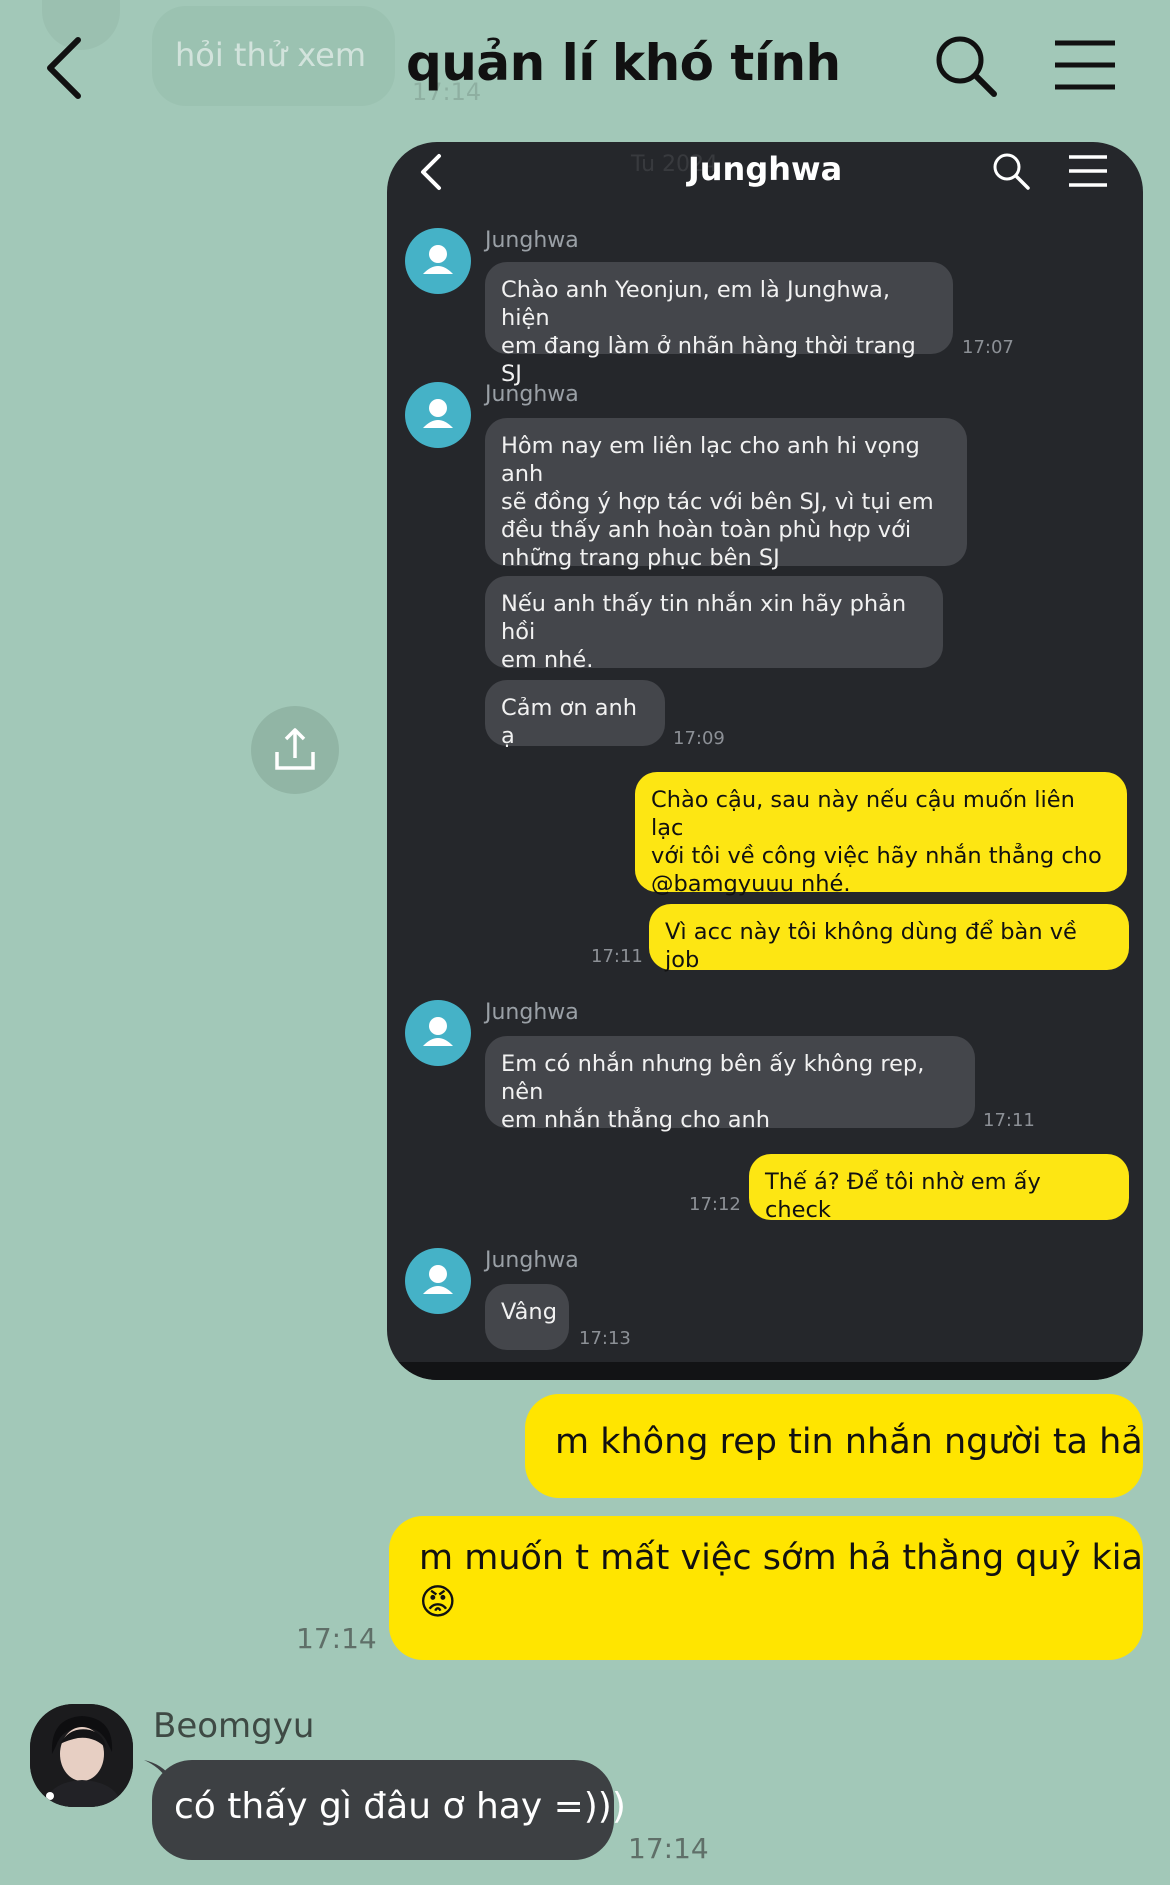 The height and width of the screenshot is (1885, 1170). What do you see at coordinates (704, 618) in the screenshot?
I see `embedded-message-line: Nếu anh thấy tin nhắn xin hãy phản hồi` at bounding box center [704, 618].